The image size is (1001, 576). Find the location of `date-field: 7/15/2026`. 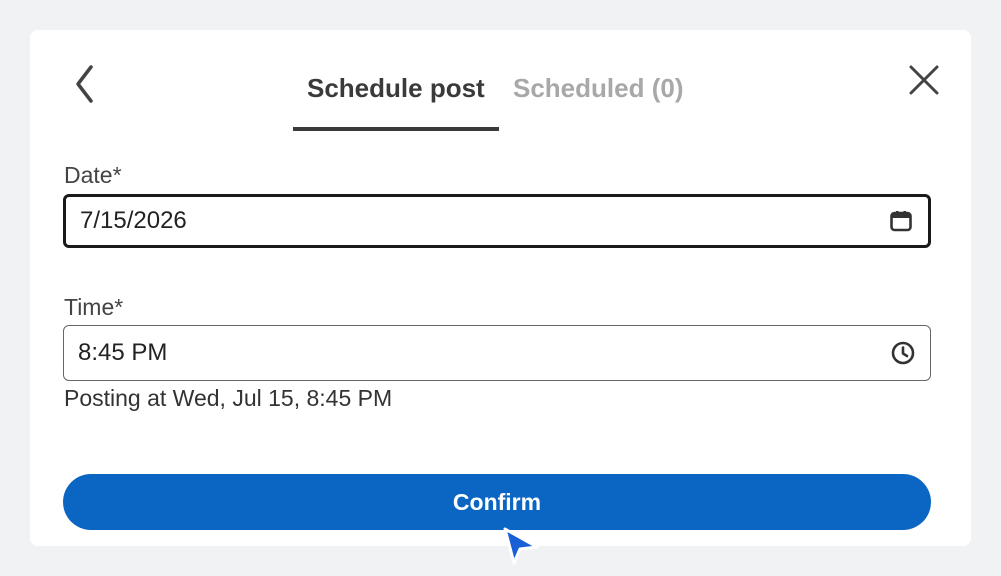

date-field: 7/15/2026 is located at coordinates (497, 221).